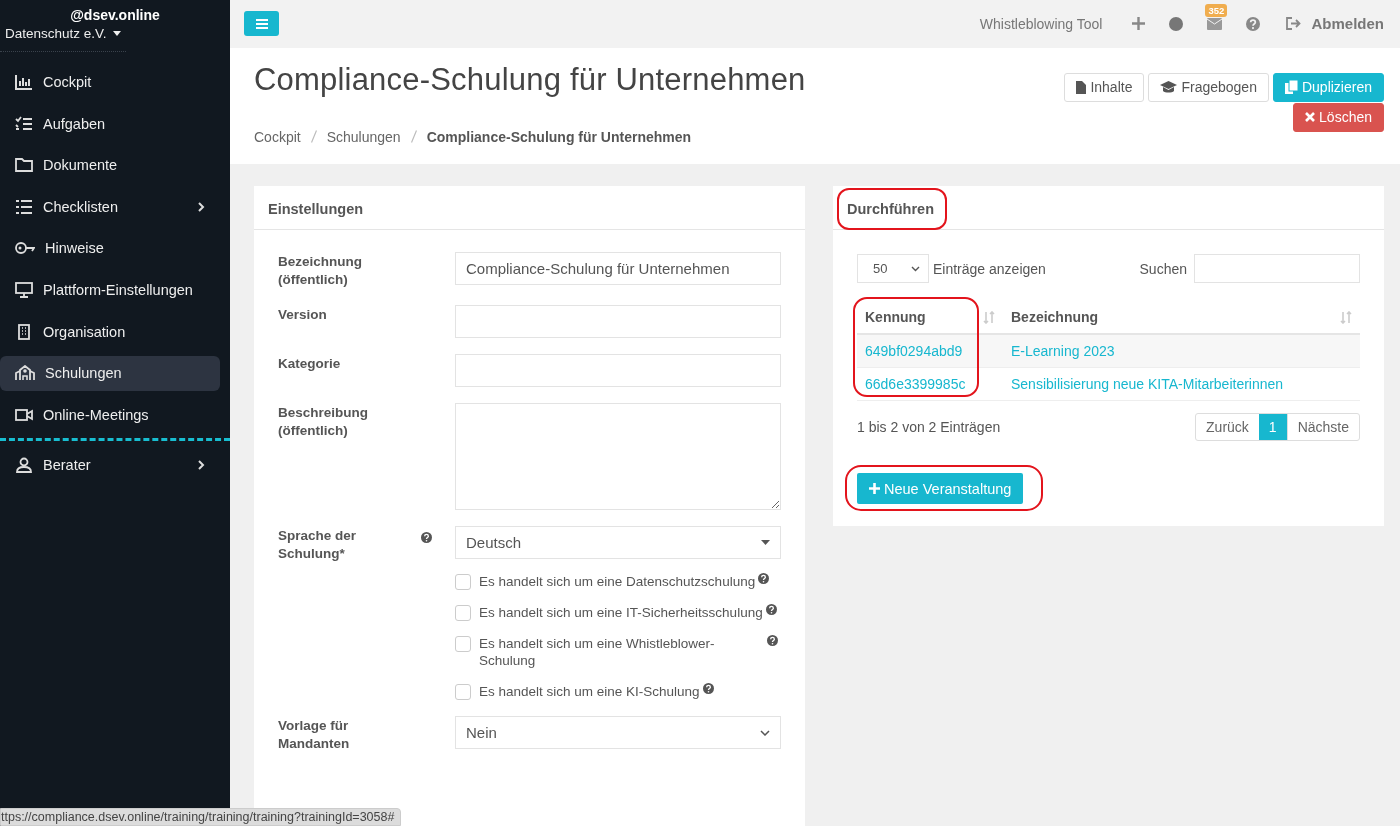 The height and width of the screenshot is (826, 1400). I want to click on school-building-icon, so click(25, 373).